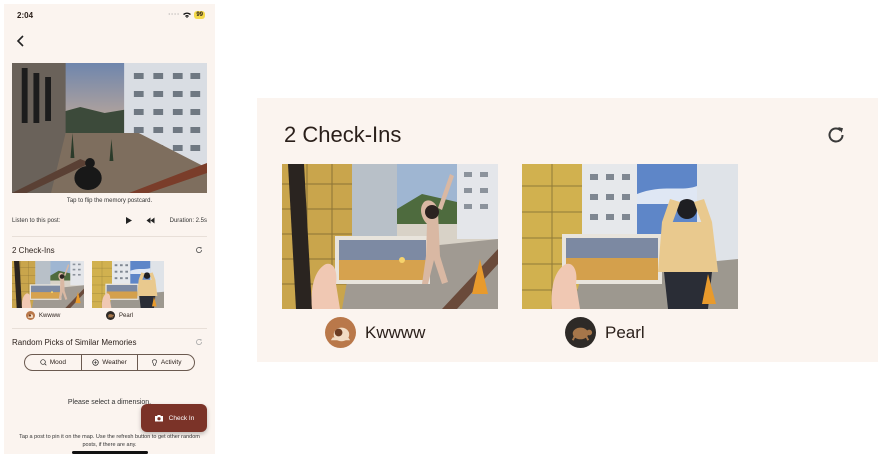 The image size is (880, 454). Describe the element at coordinates (109, 201) in the screenshot. I see `postcard-caption: Tap to flip the memory postcard.` at that location.